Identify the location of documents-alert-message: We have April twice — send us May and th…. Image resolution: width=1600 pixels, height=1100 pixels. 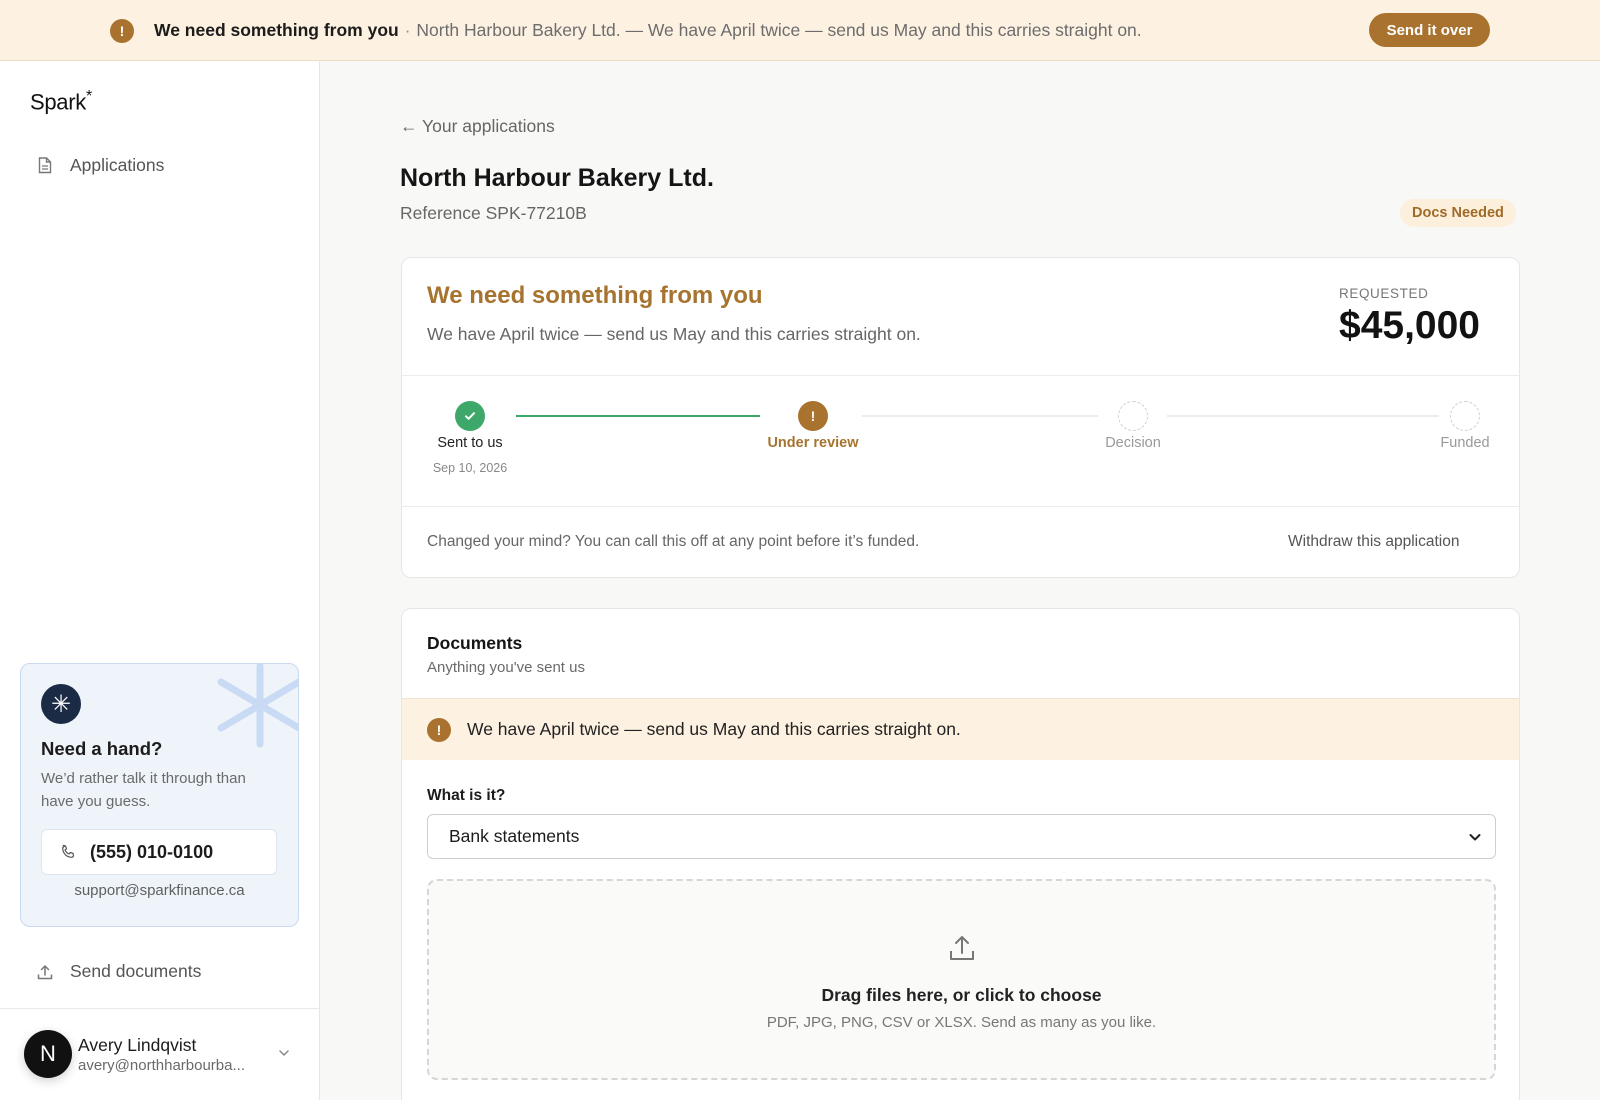
(714, 729).